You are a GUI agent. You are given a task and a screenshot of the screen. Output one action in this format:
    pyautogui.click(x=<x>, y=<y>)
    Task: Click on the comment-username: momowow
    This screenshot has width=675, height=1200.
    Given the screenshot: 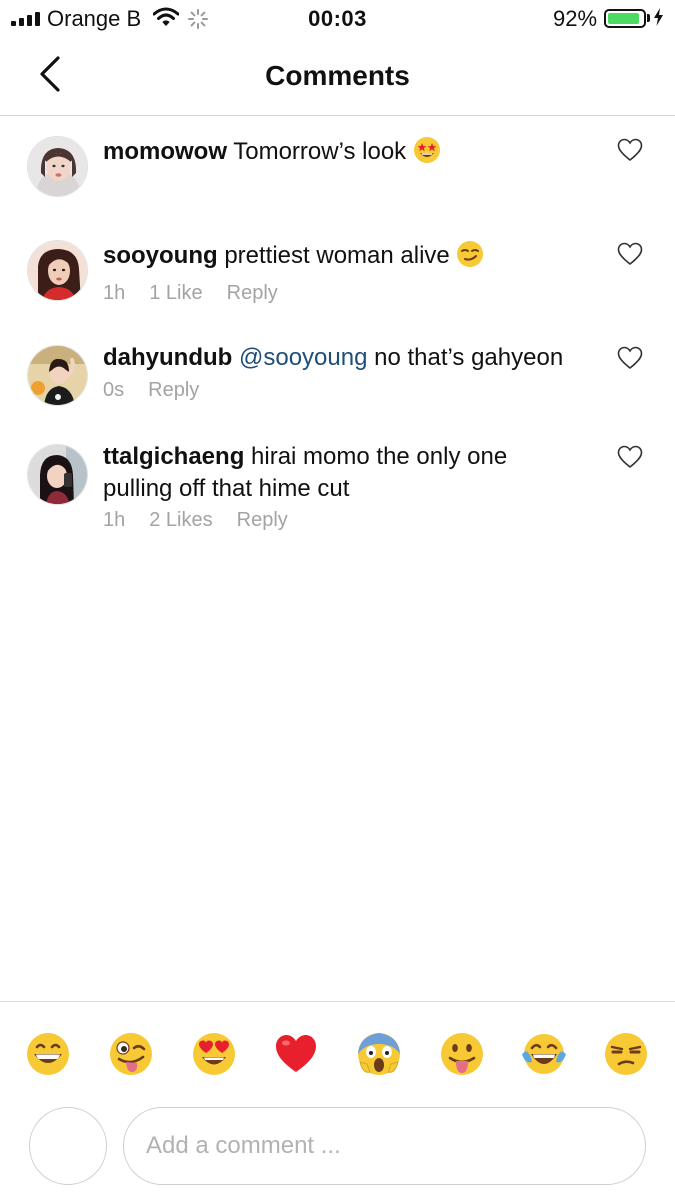 What is the action you would take?
    pyautogui.click(x=165, y=151)
    